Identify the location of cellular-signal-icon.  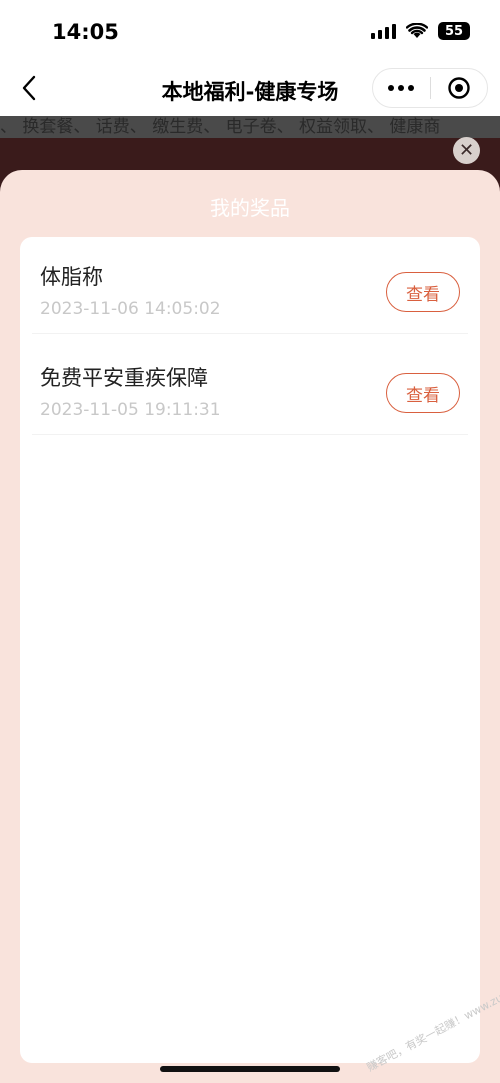
(383, 31).